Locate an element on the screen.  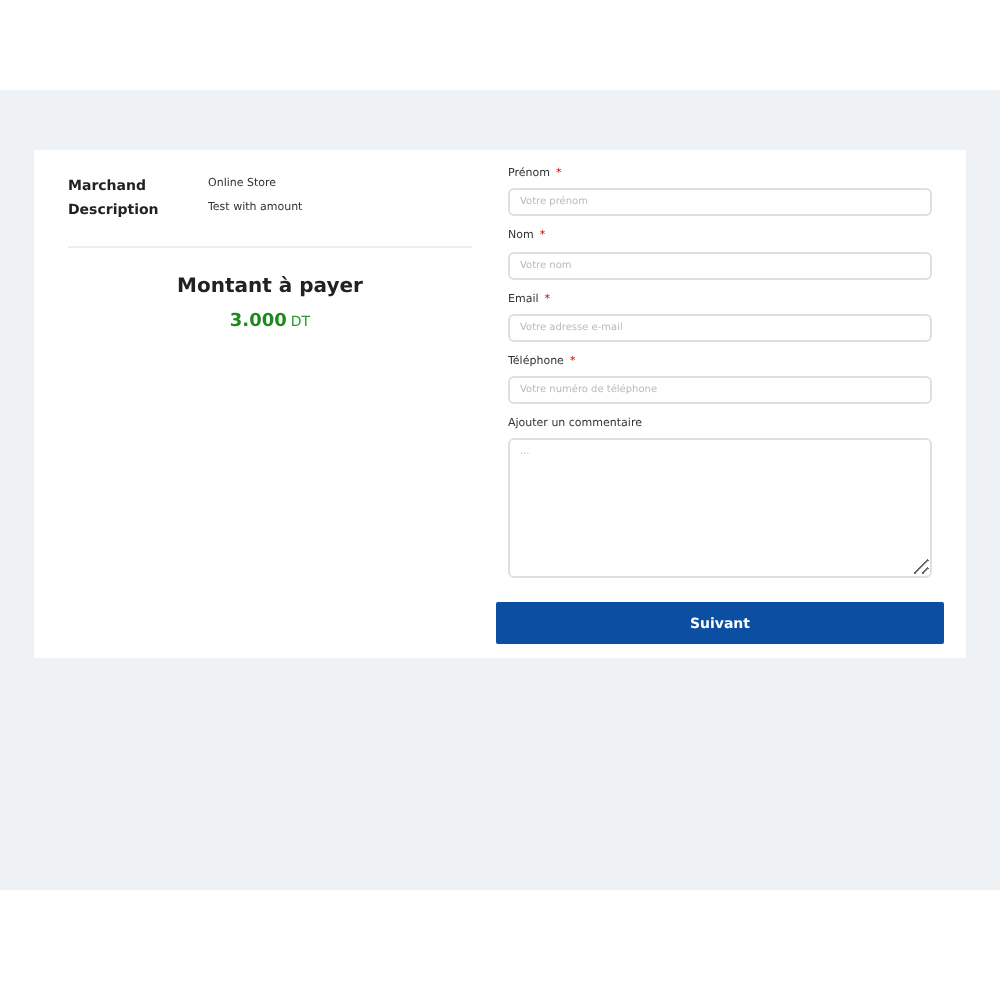
amount-value: 3.000 is located at coordinates (258, 323).